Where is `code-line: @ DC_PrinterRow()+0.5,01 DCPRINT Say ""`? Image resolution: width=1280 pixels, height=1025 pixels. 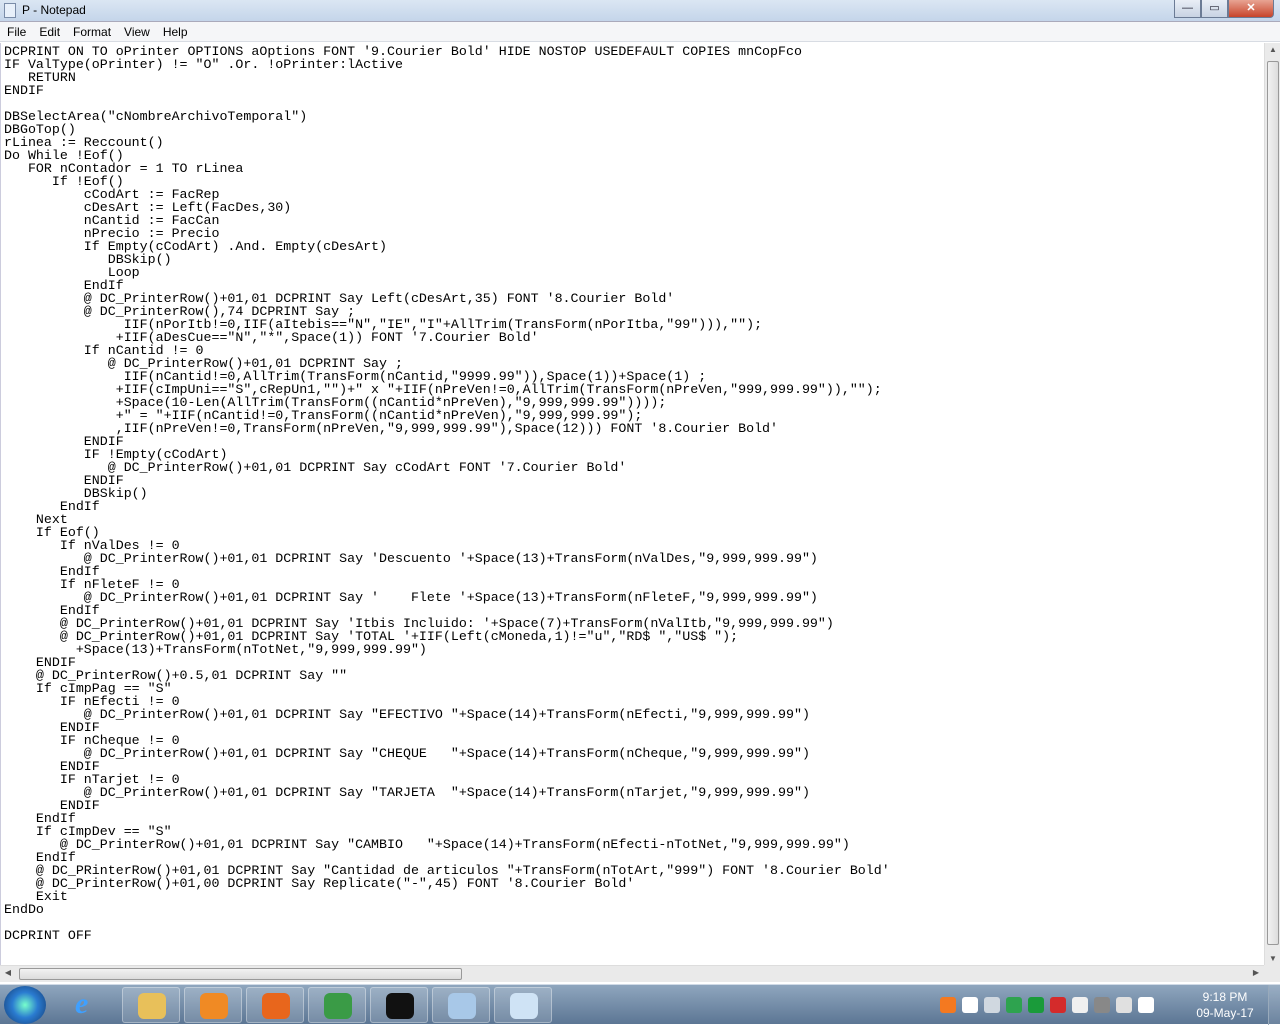
code-line: @ DC_PrinterRow()+0.5,01 DCPRINT Say "" is located at coordinates (176, 675).